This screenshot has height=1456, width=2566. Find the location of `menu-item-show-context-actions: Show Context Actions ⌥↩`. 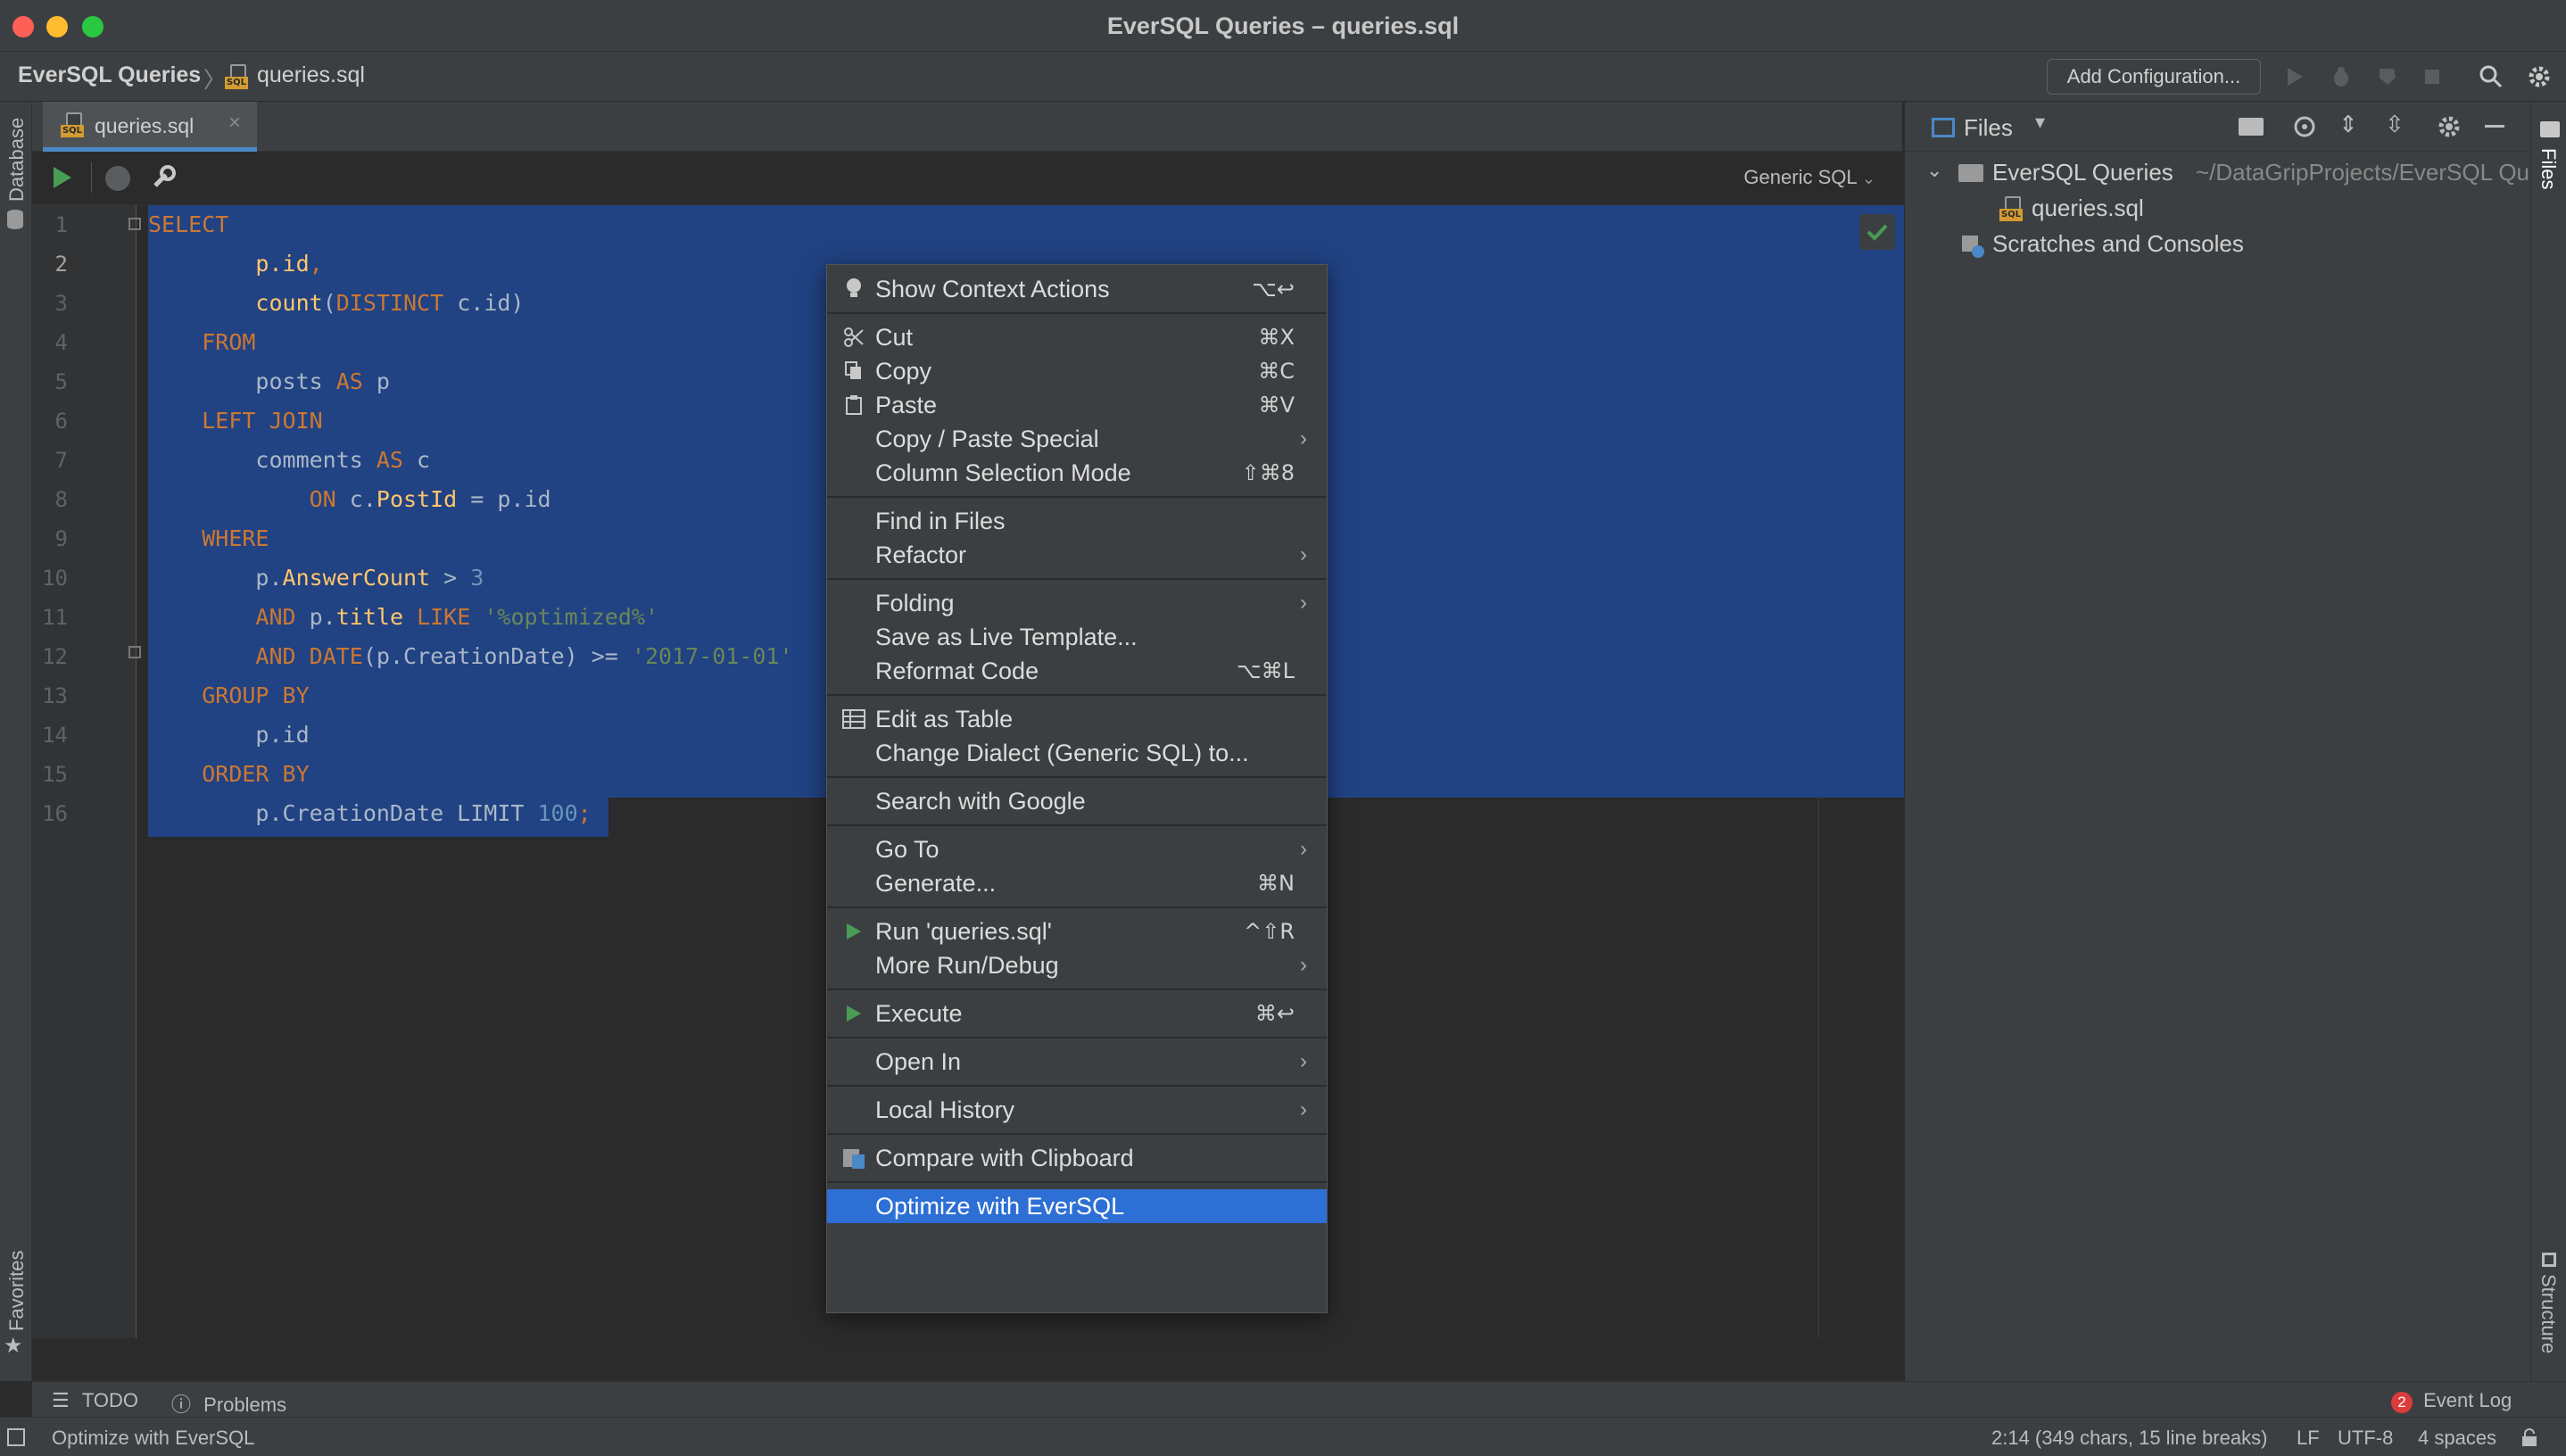

menu-item-show-context-actions: Show Context Actions ⌥↩ is located at coordinates (1077, 289).